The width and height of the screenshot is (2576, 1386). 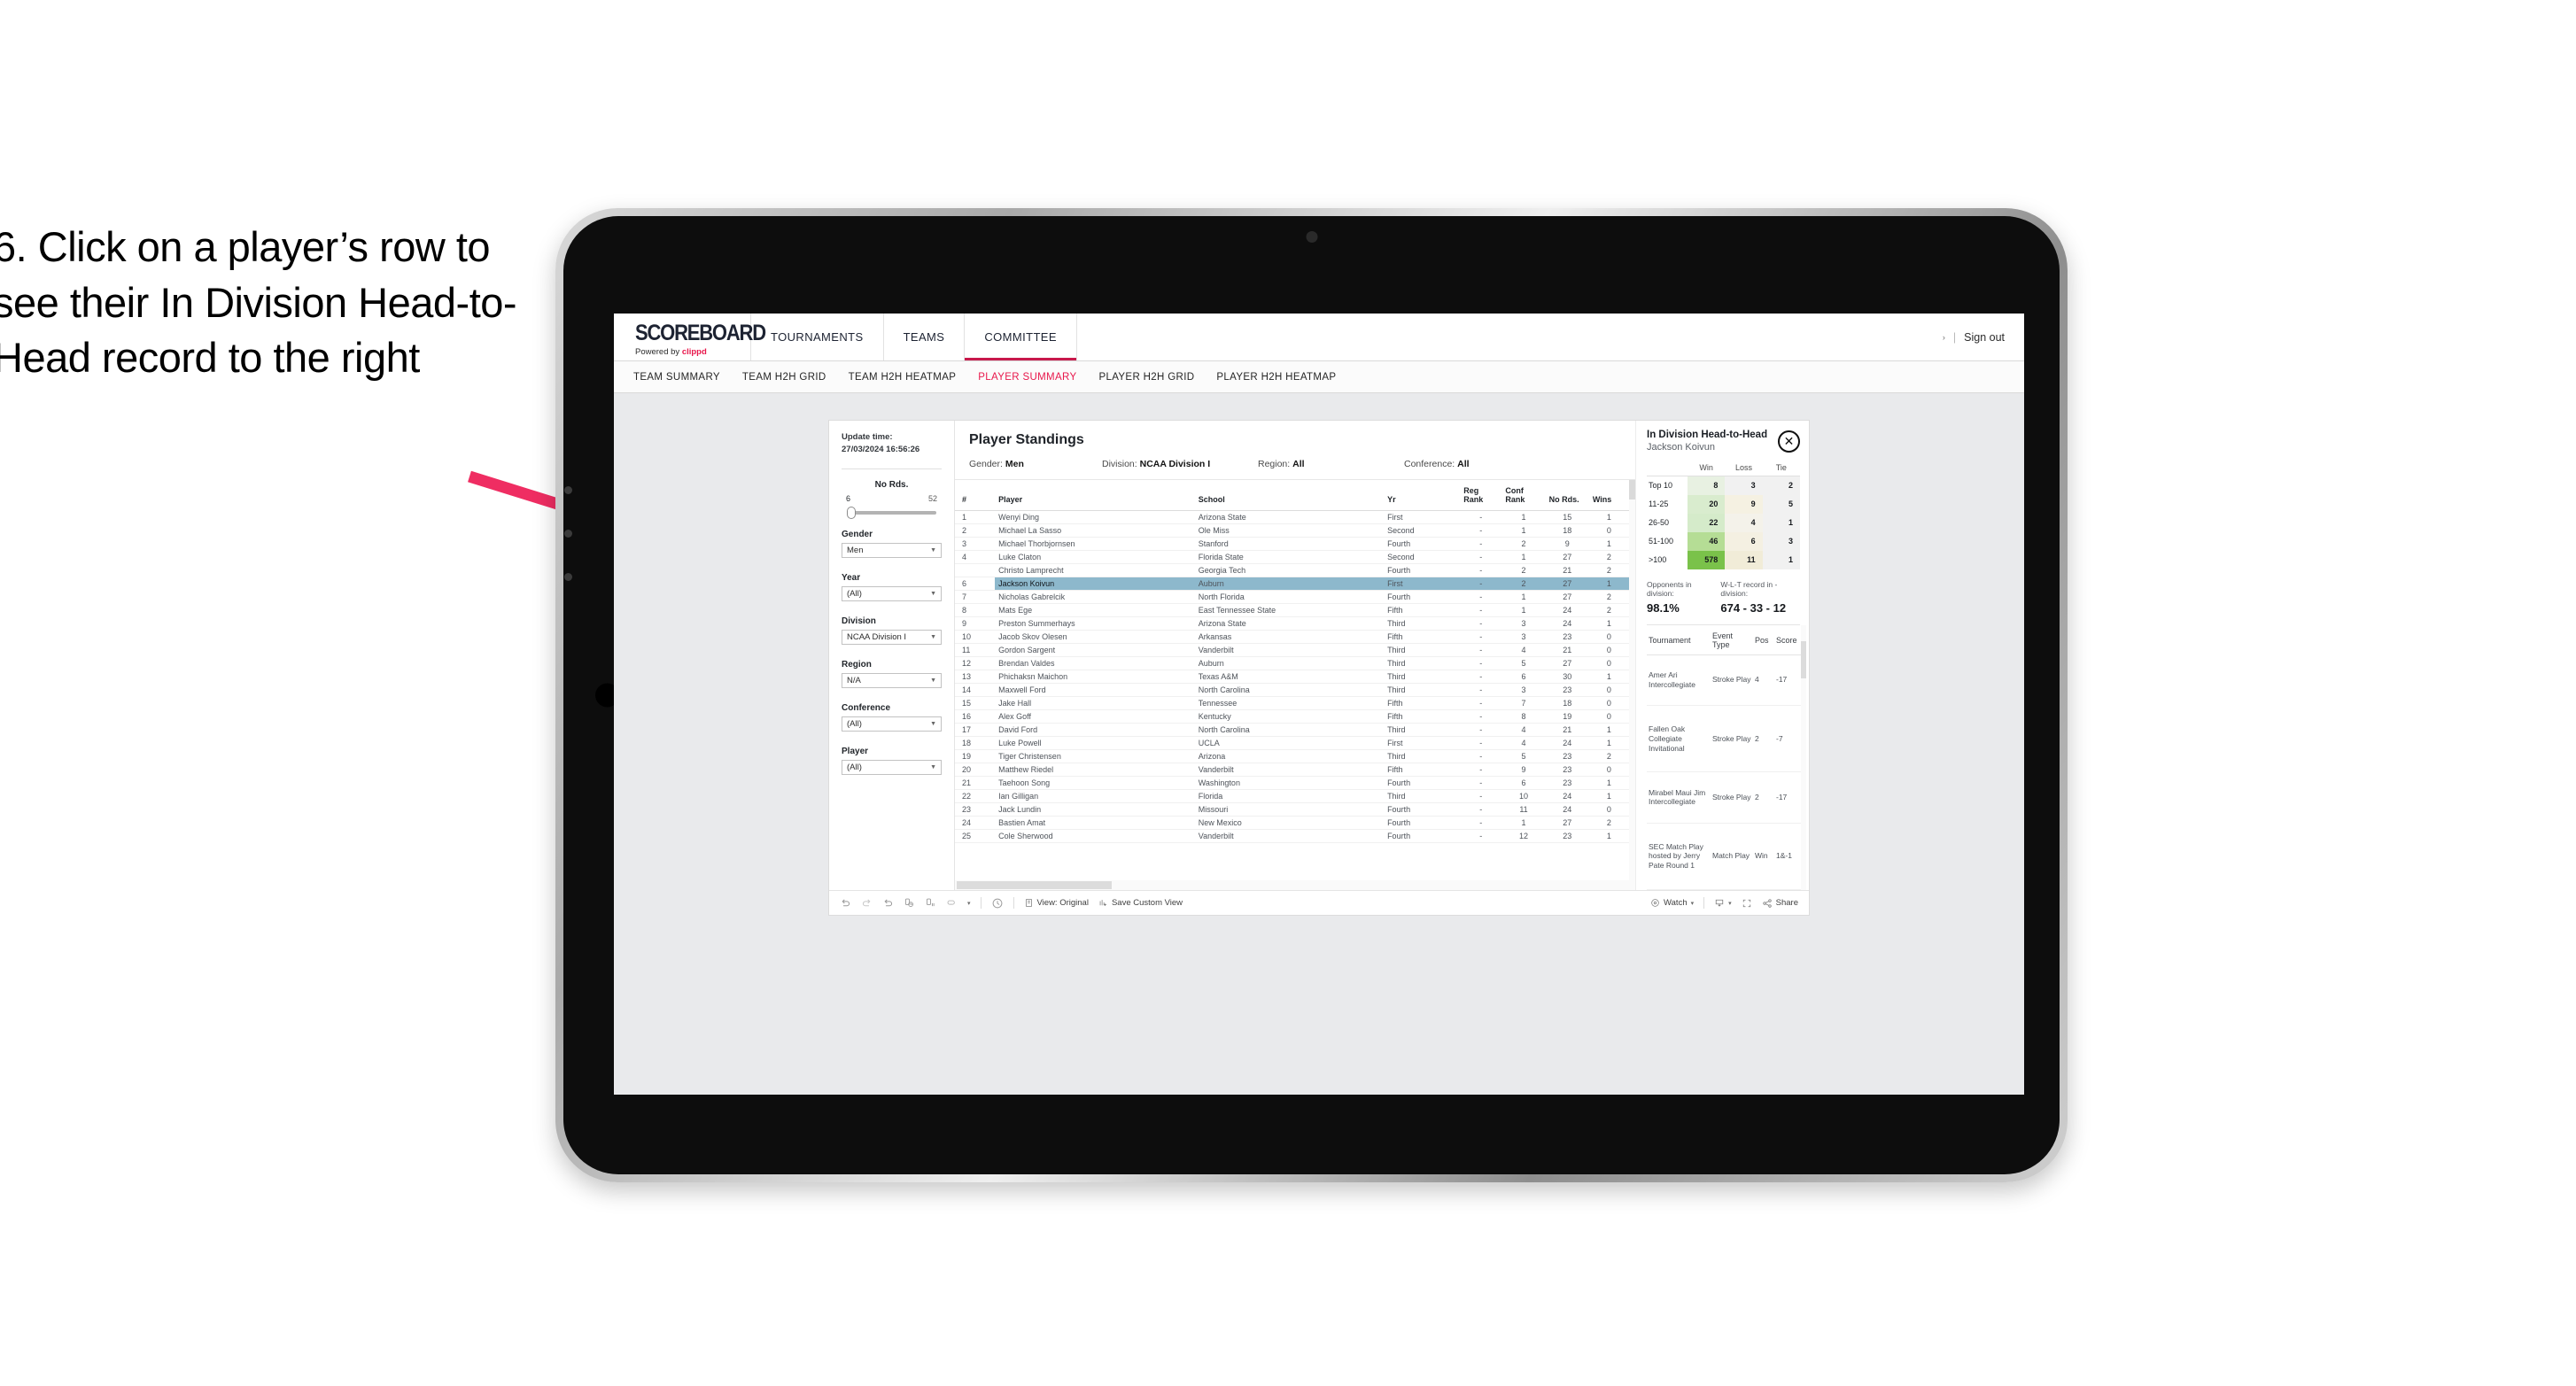 I want to click on filter-gender-select: Men ▼, so click(x=892, y=550).